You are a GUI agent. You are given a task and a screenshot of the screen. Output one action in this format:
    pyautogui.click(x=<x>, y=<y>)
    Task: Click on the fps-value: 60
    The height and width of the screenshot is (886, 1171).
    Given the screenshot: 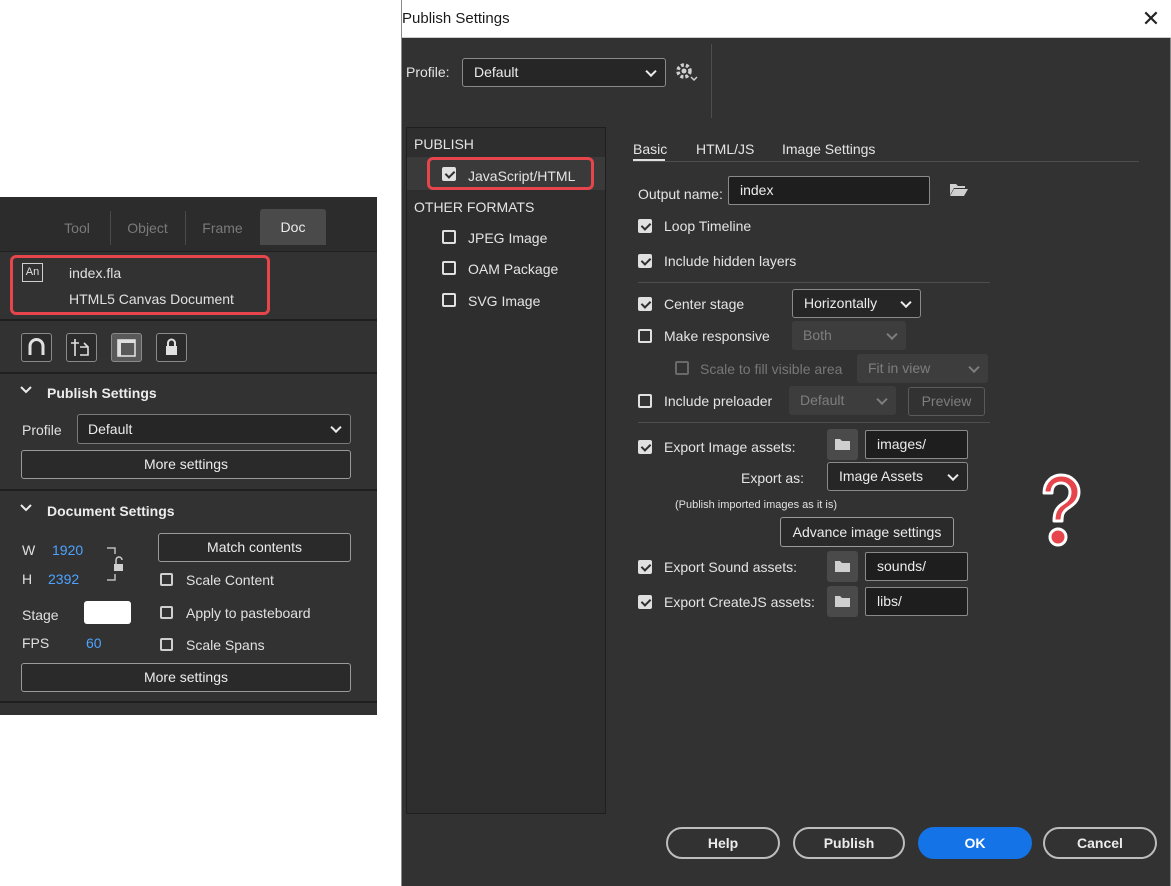 What is the action you would take?
    pyautogui.click(x=94, y=643)
    